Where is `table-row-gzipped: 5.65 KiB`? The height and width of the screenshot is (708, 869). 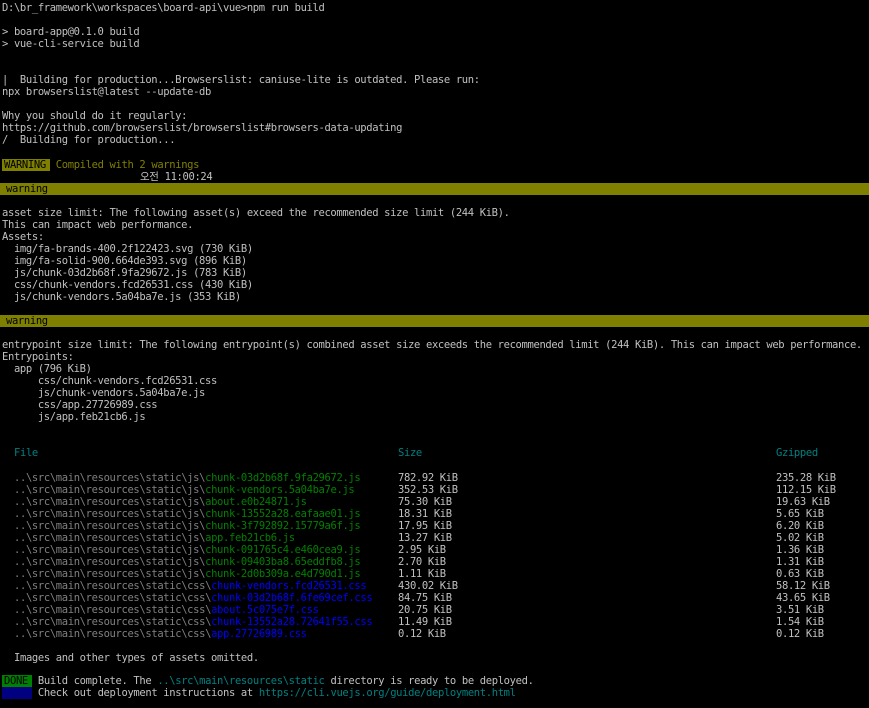
table-row-gzipped: 5.65 KiB is located at coordinates (800, 514).